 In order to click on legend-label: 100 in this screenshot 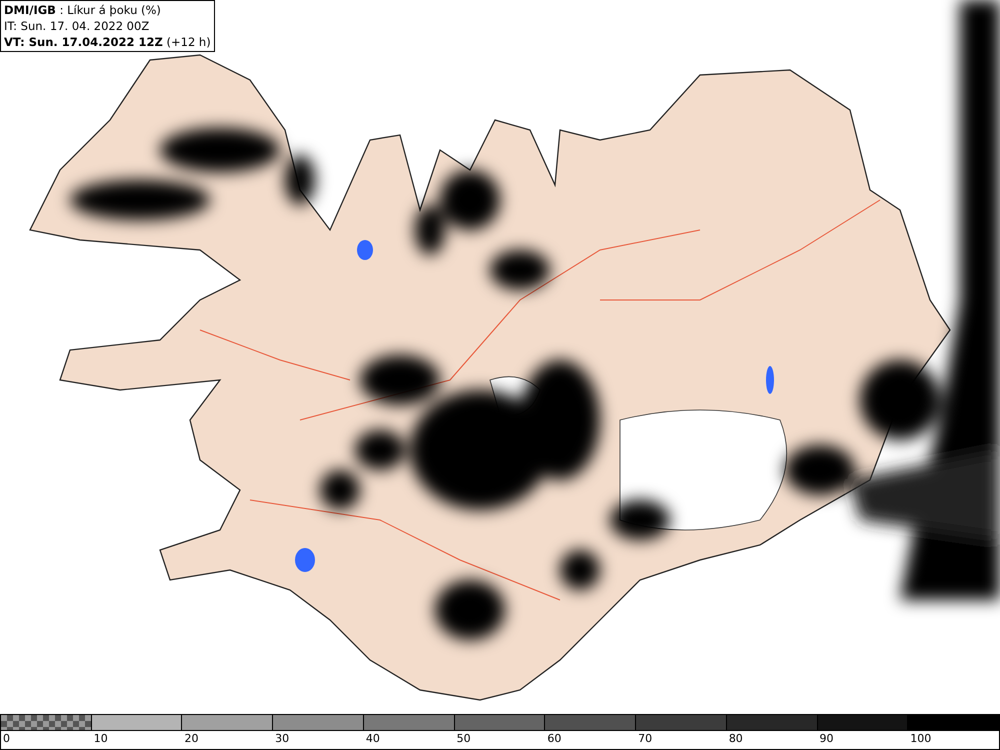, I will do `click(920, 739)`.